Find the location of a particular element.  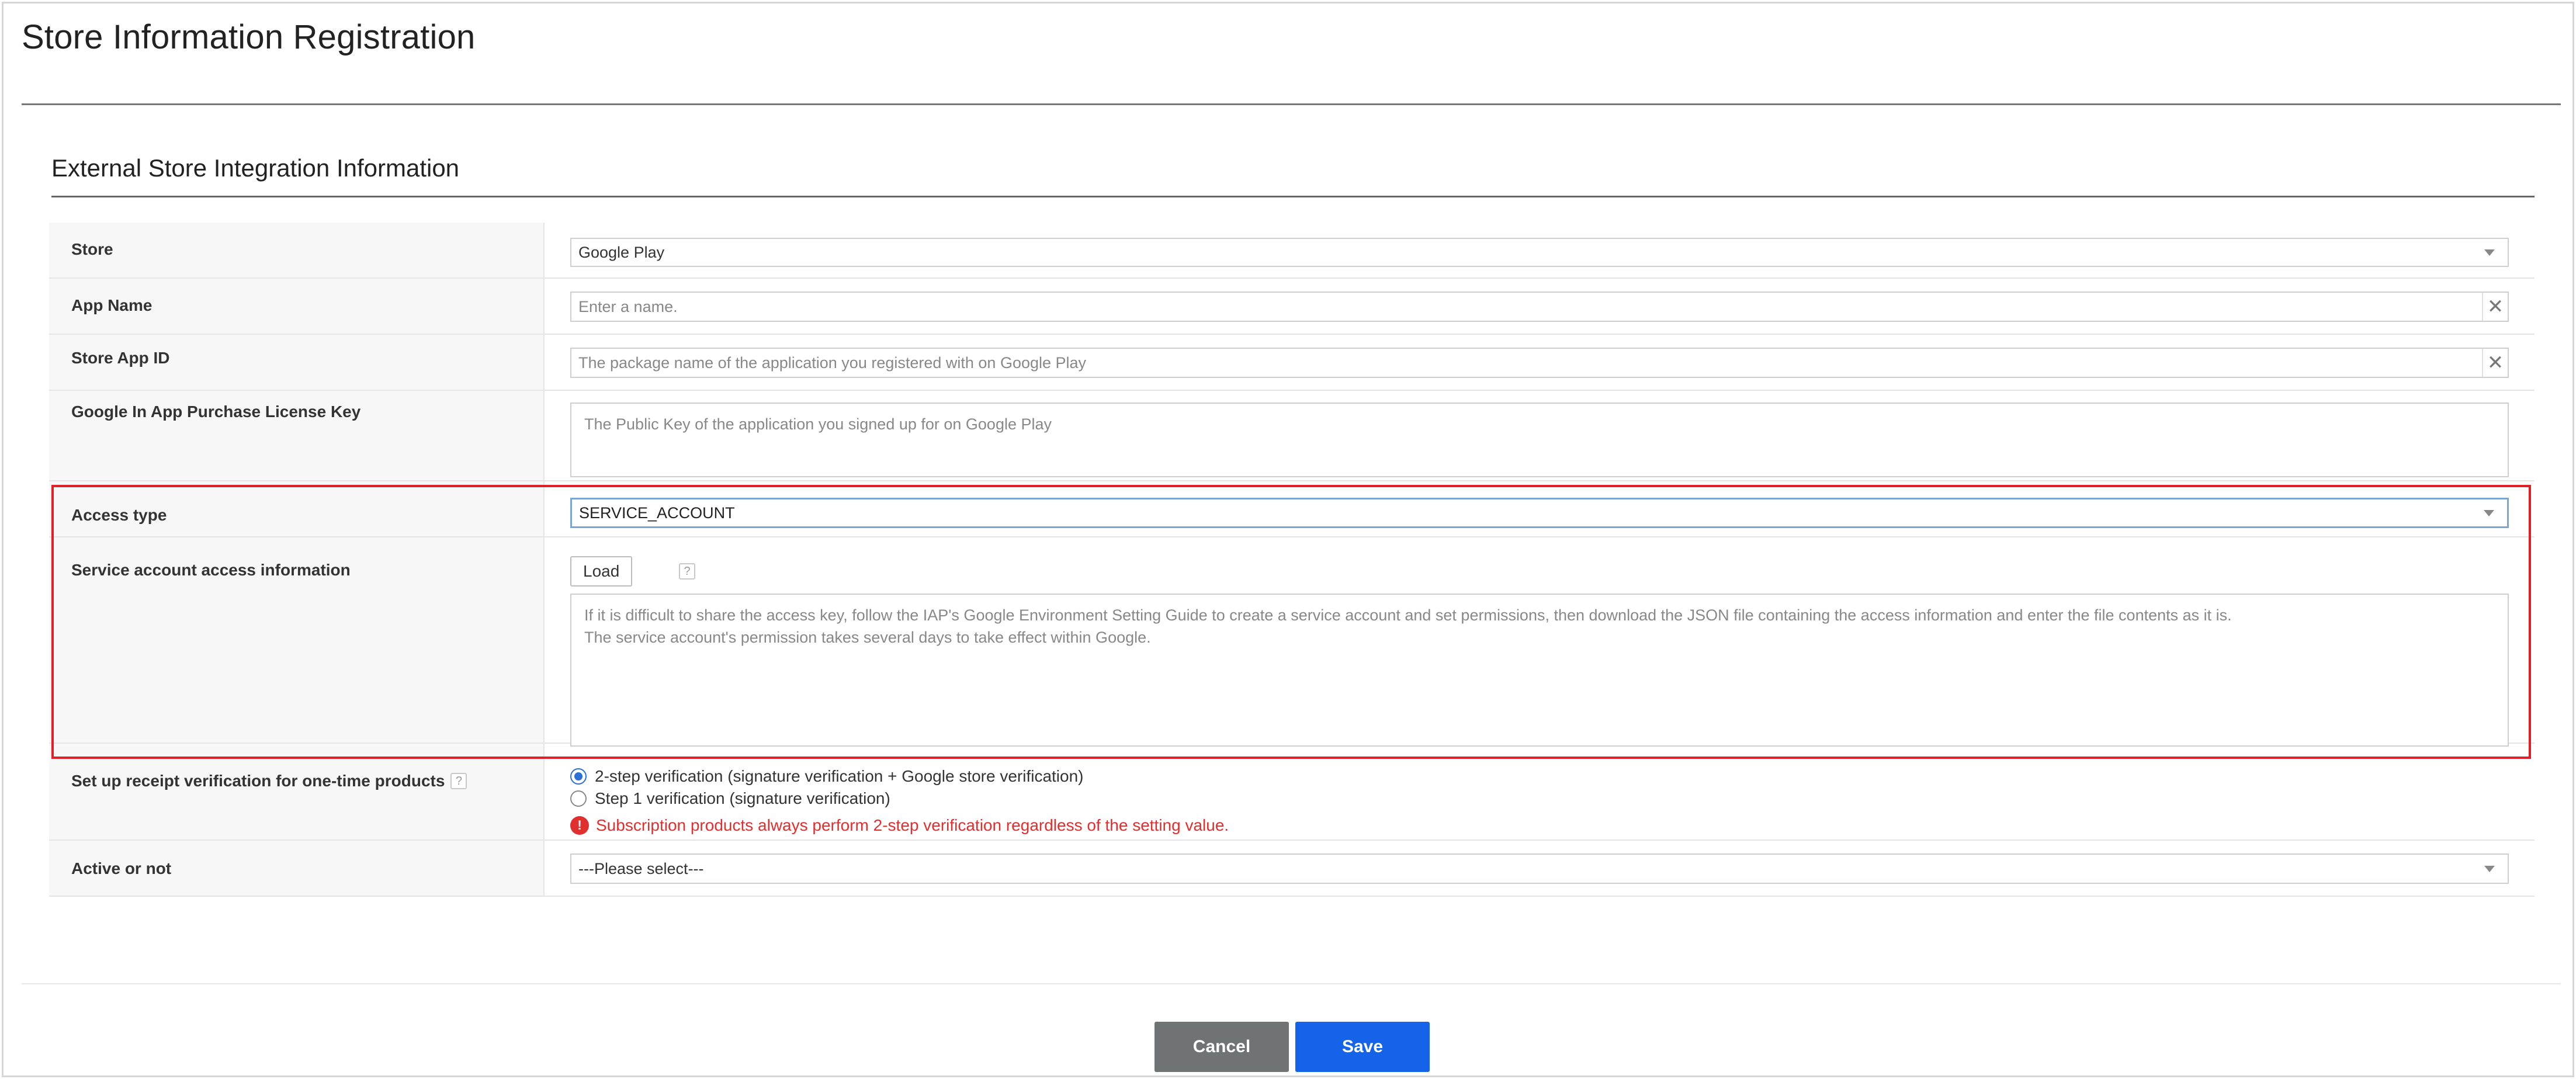

service-account-label-text: Service account access information is located at coordinates (211, 570).